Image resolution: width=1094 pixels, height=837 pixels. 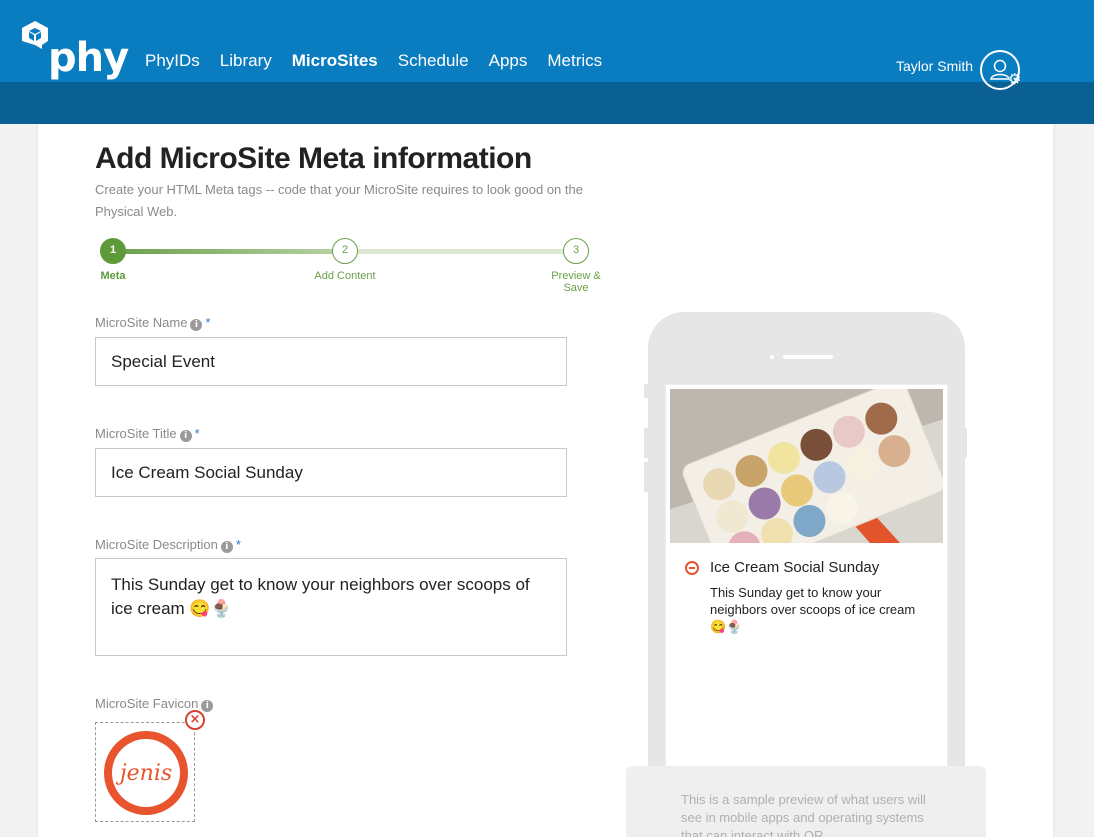 I want to click on jenis-logo: jenis, so click(x=146, y=773).